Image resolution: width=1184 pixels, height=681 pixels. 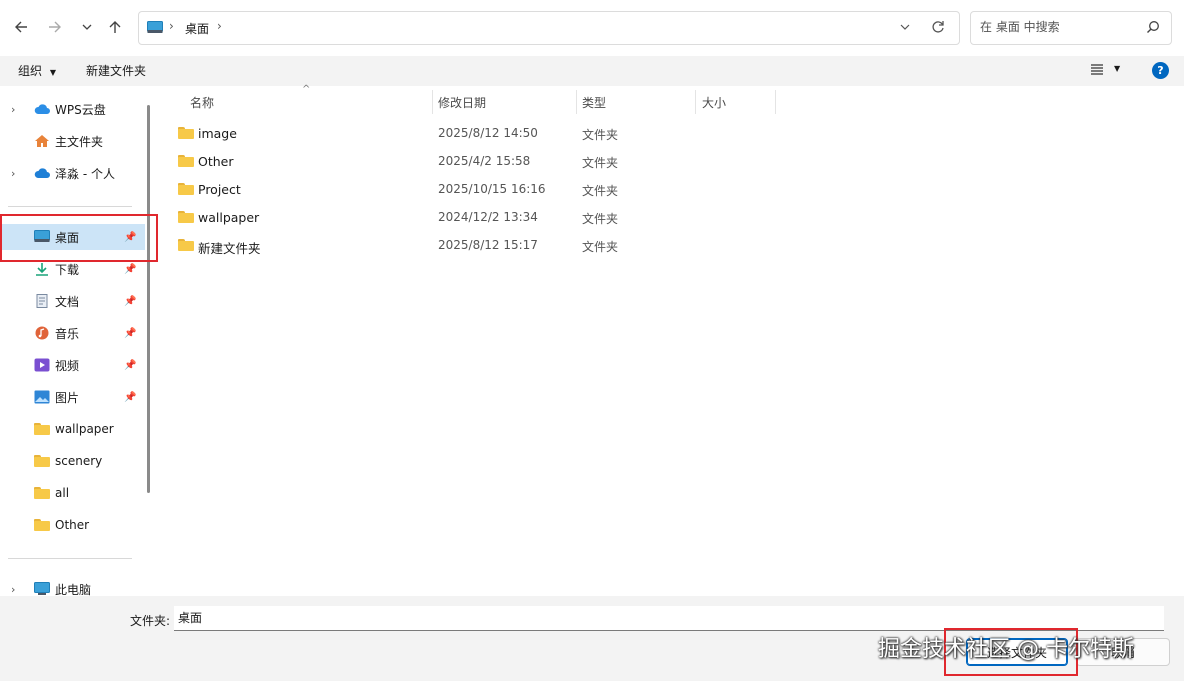 I want to click on picture-icon, so click(x=42, y=397).